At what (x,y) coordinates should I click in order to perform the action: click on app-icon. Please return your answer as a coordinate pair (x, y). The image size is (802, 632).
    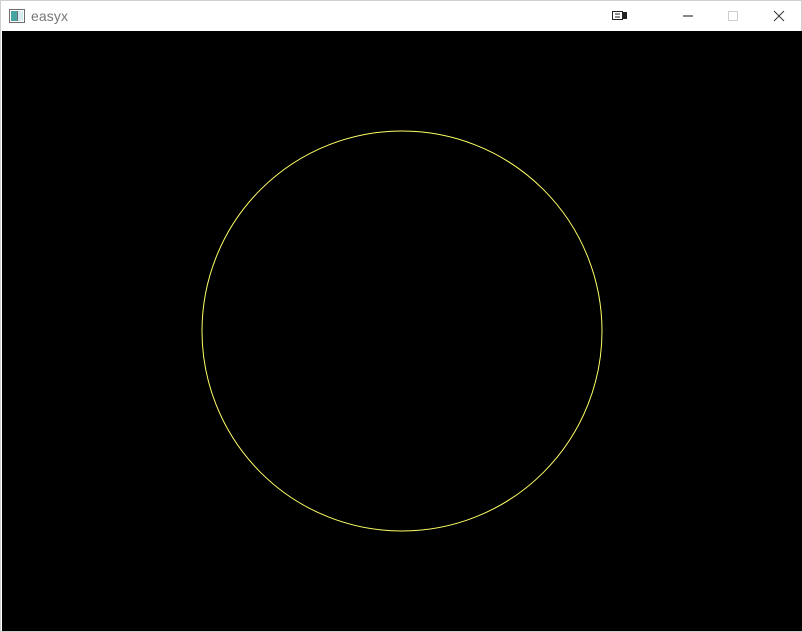
    Looking at the image, I should click on (17, 16).